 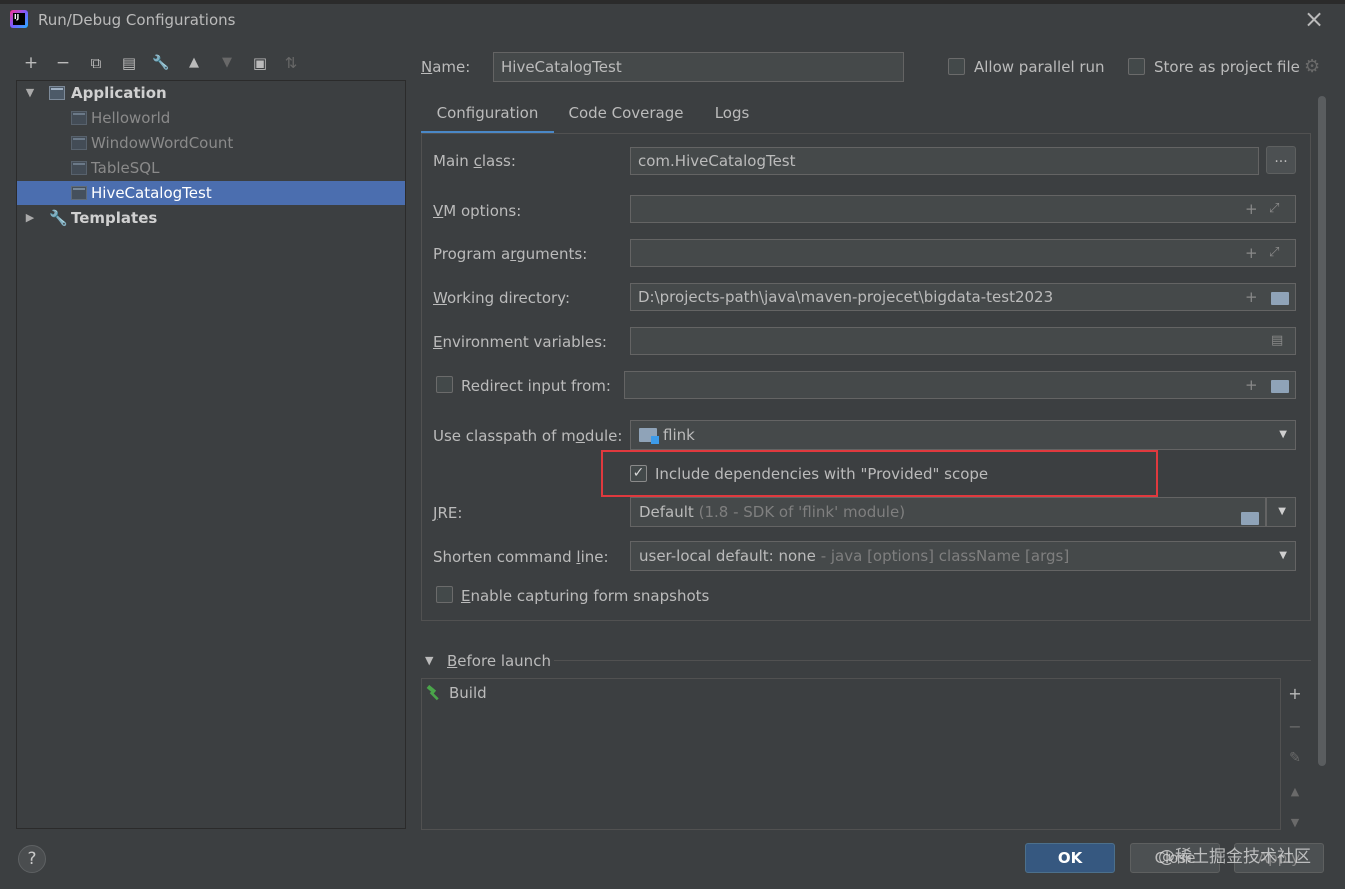 I want to click on environment-variables-label: Environment variables:, so click(x=520, y=342).